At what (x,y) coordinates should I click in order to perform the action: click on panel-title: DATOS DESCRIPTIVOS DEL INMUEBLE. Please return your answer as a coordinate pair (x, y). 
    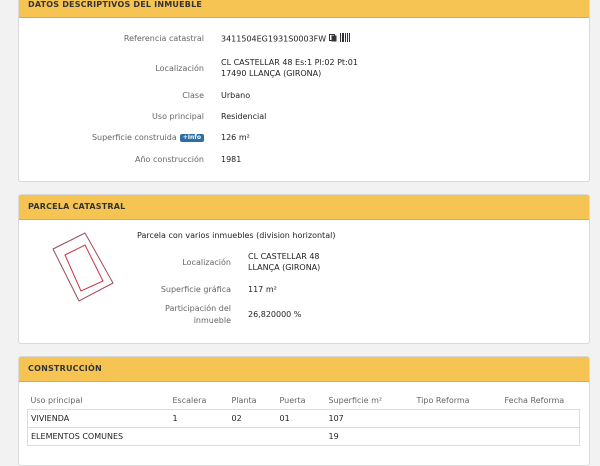
    Looking at the image, I should click on (304, 9).